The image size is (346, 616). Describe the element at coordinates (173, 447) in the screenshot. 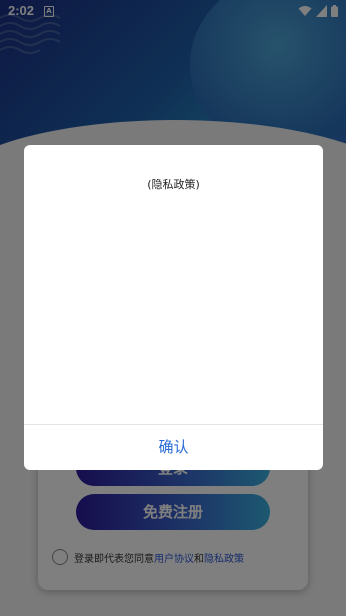

I see `confirm-button: 确认` at that location.